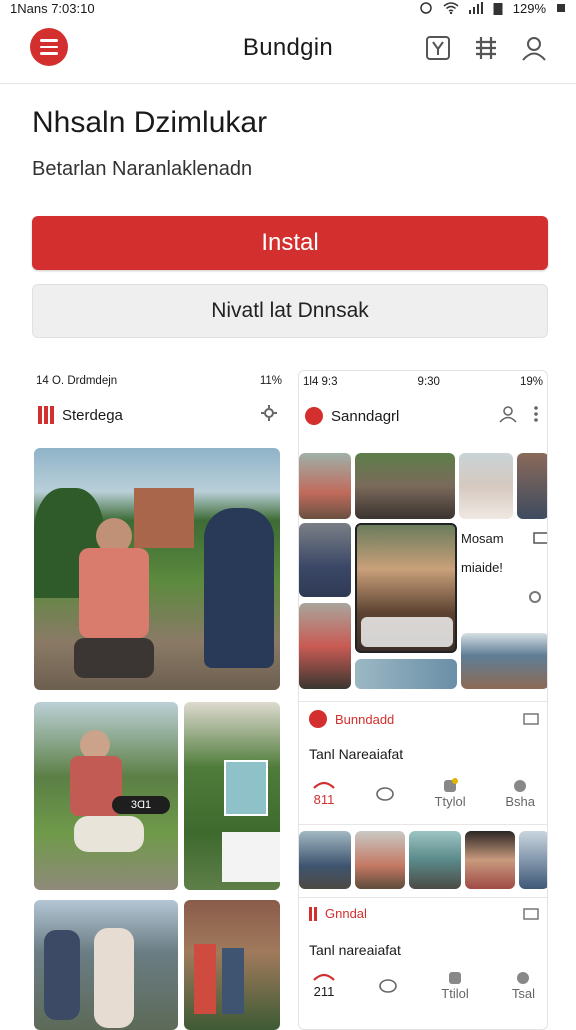 This screenshot has height=1030, width=576. What do you see at coordinates (346, 913) in the screenshot?
I see `post-author: Gnndal` at bounding box center [346, 913].